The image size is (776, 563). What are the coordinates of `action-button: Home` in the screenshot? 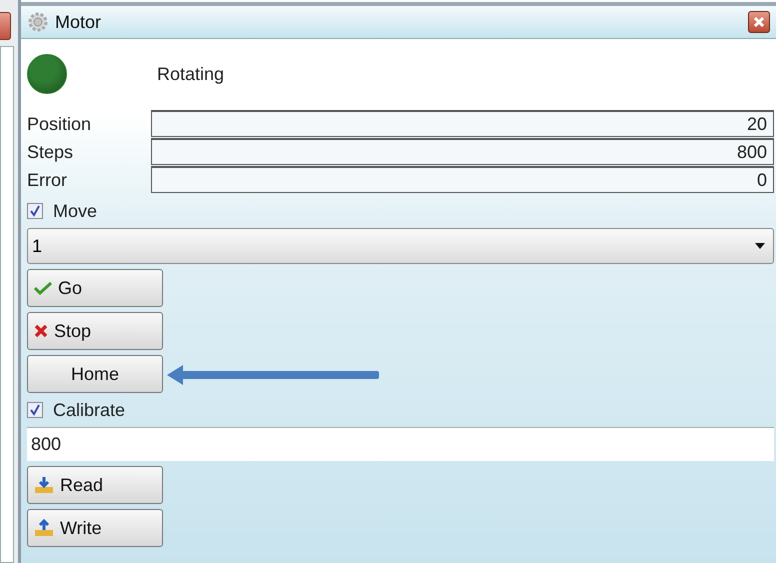 It's located at (95, 374).